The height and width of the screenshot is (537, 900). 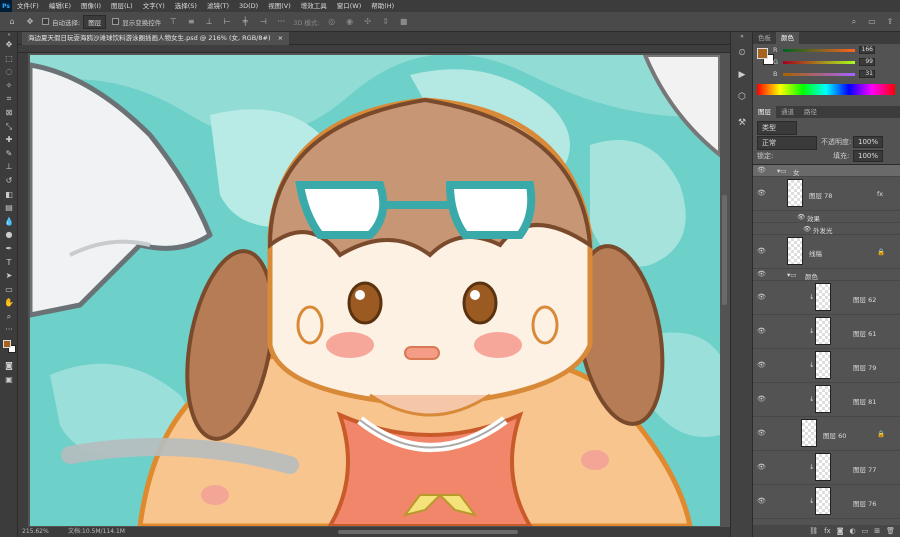 What do you see at coordinates (819, 62) in the screenshot?
I see `green-slider` at bounding box center [819, 62].